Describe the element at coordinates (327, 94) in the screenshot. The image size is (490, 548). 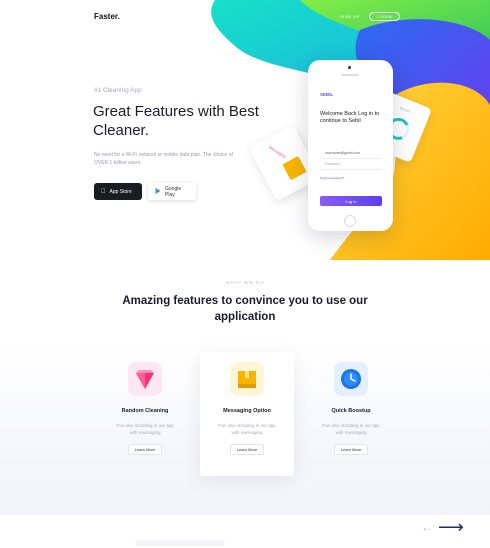
I see `phone-brand: SEBIL` at that location.